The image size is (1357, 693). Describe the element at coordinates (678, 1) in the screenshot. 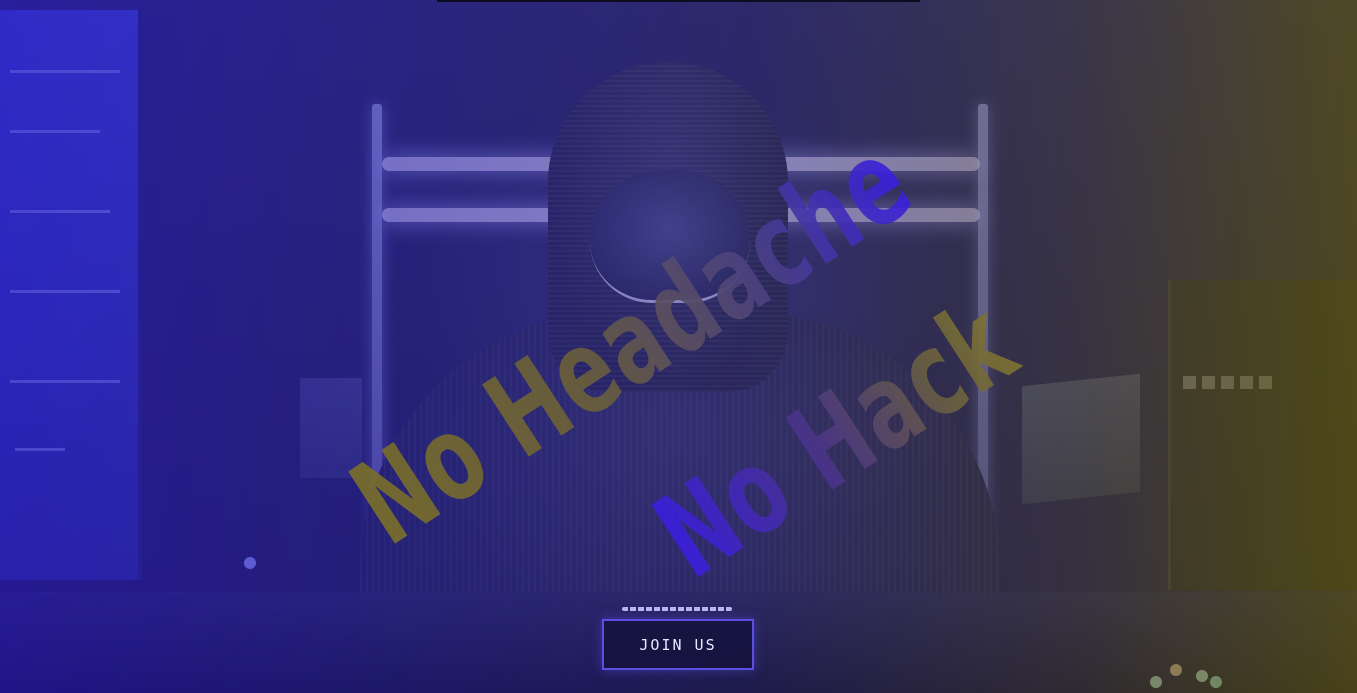

I see `top-edge-bar` at that location.